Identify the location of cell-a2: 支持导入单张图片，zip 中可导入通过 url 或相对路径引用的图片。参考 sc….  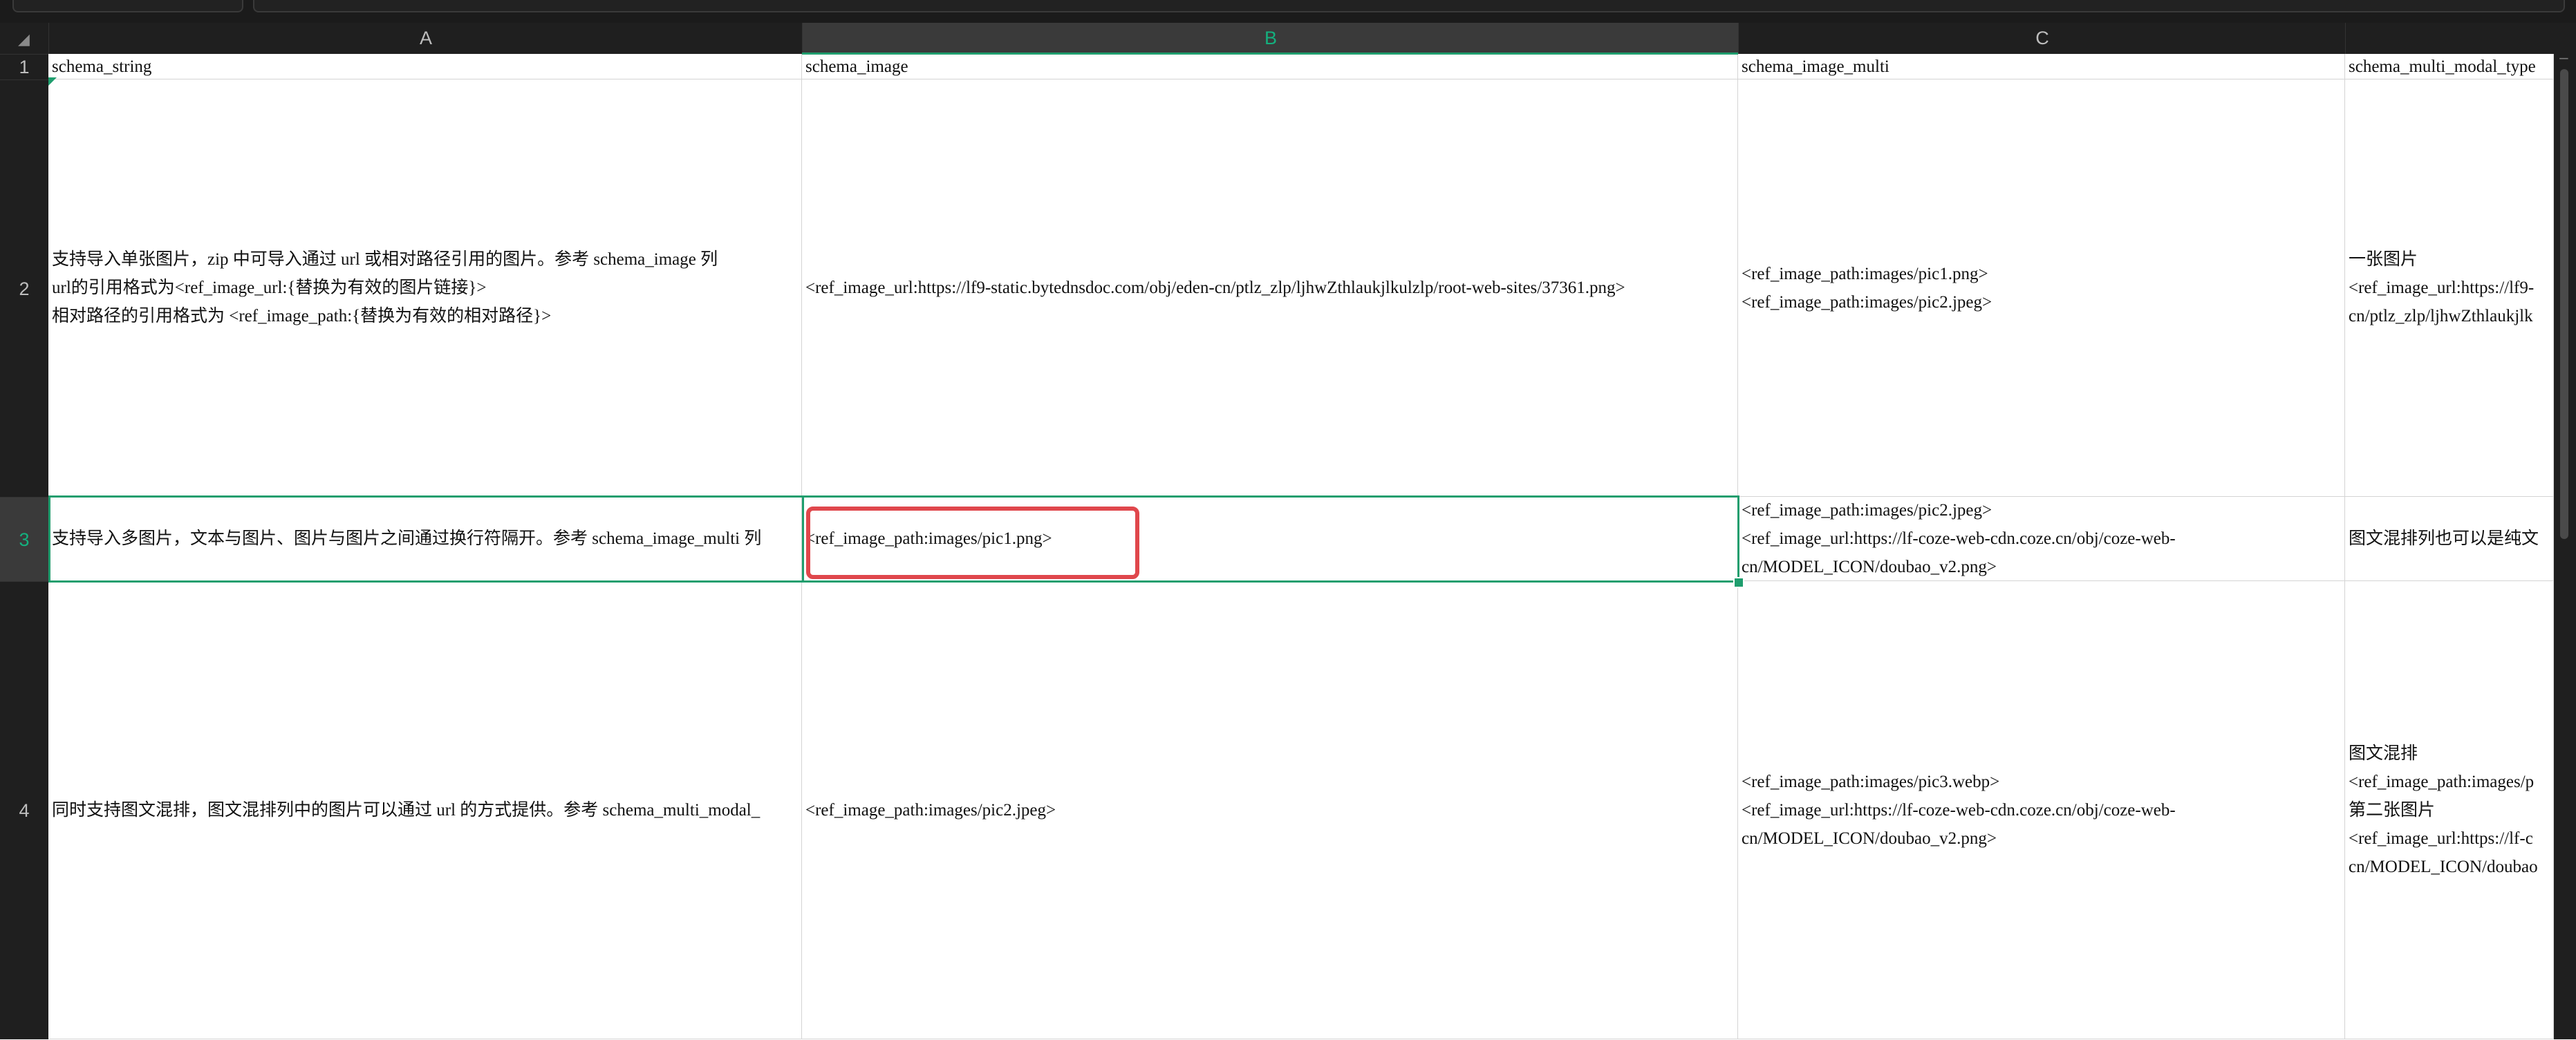
(425, 288).